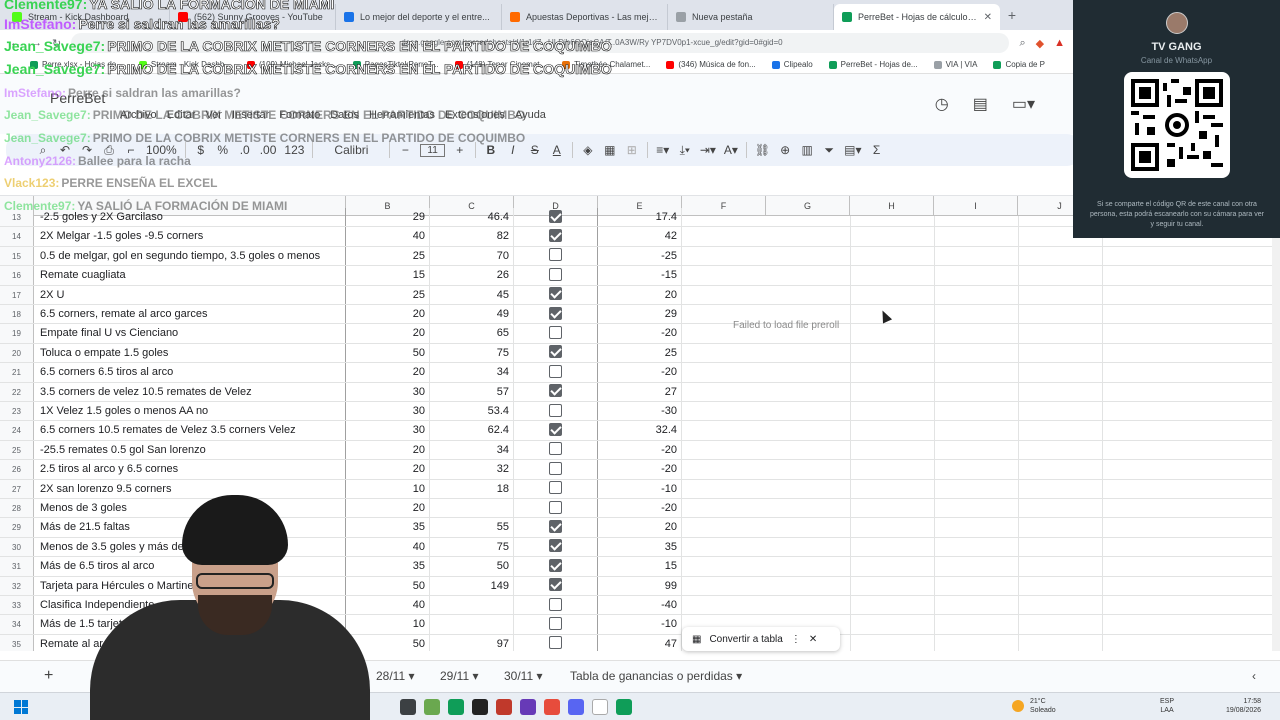  I want to click on payout-cell: 57, so click(472, 391).